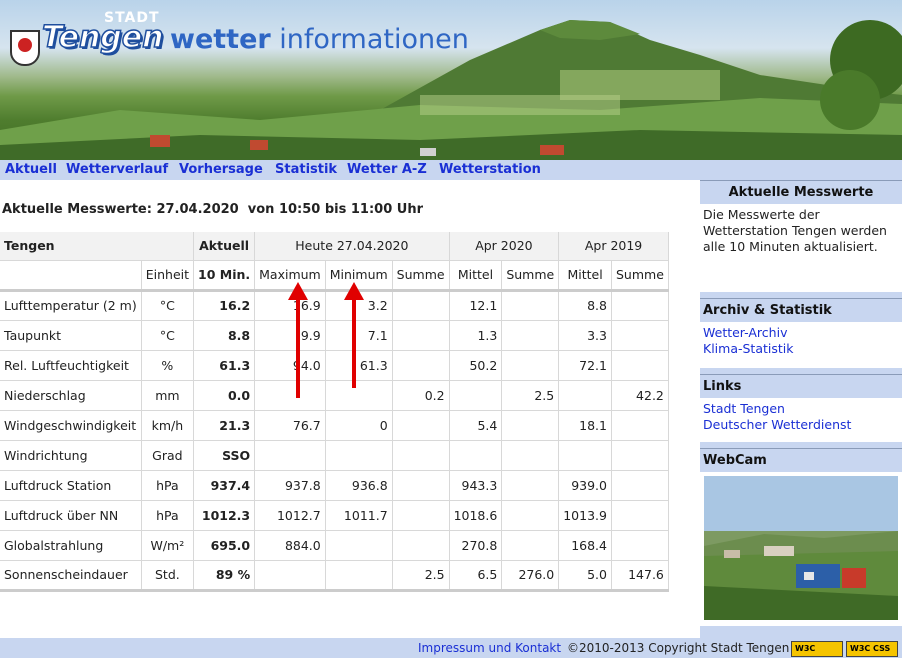 Image resolution: width=902 pixels, height=658 pixels. What do you see at coordinates (334, 395) in the screenshot?
I see `table-row: Niederschlag mm 0.0 0.2 2.5 42.2` at bounding box center [334, 395].